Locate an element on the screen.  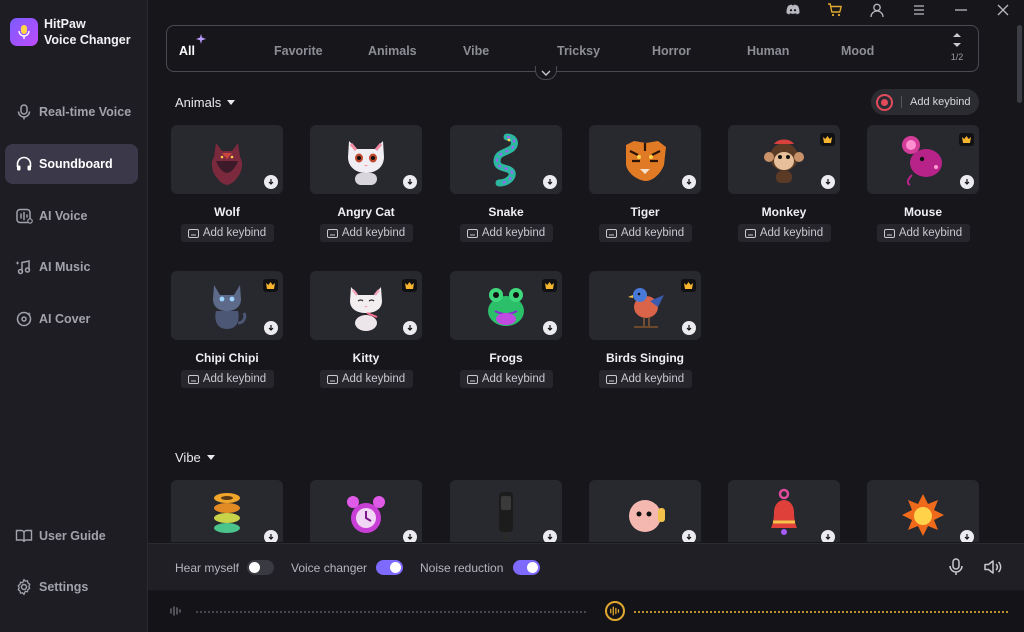
sidebar-item-ai-music: AI Music is located at coordinates (71, 267).